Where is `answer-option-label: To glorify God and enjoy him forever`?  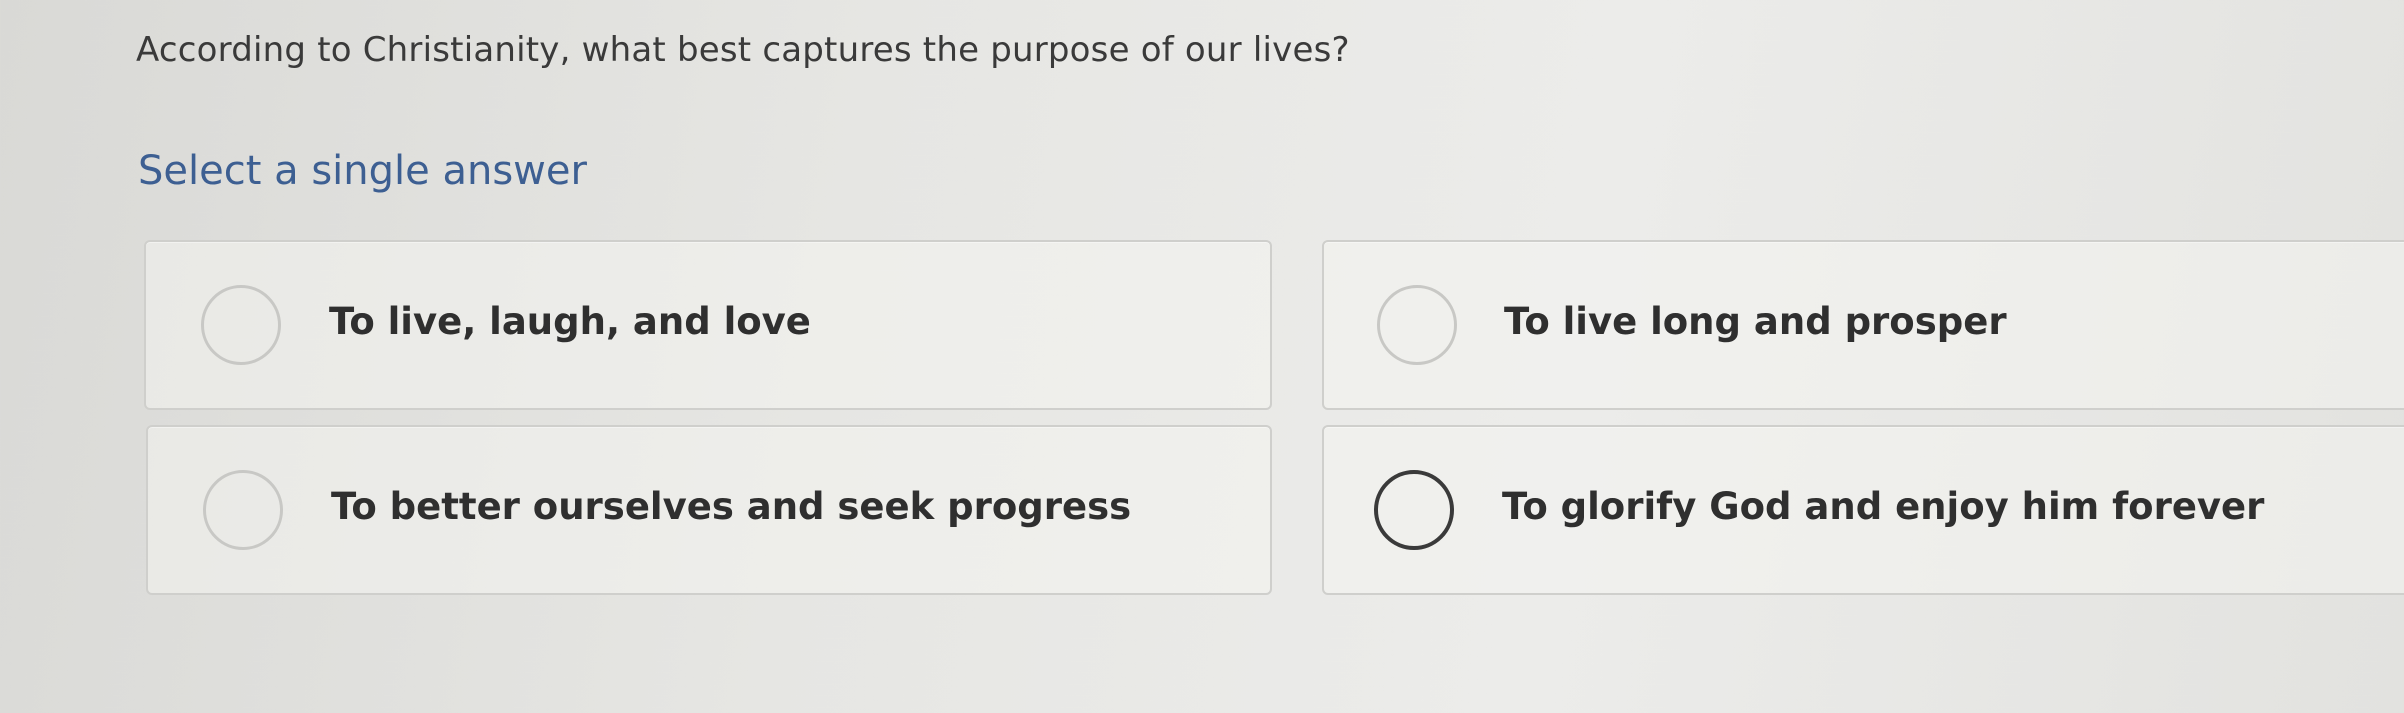 answer-option-label: To glorify God and enjoy him forever is located at coordinates (1883, 506).